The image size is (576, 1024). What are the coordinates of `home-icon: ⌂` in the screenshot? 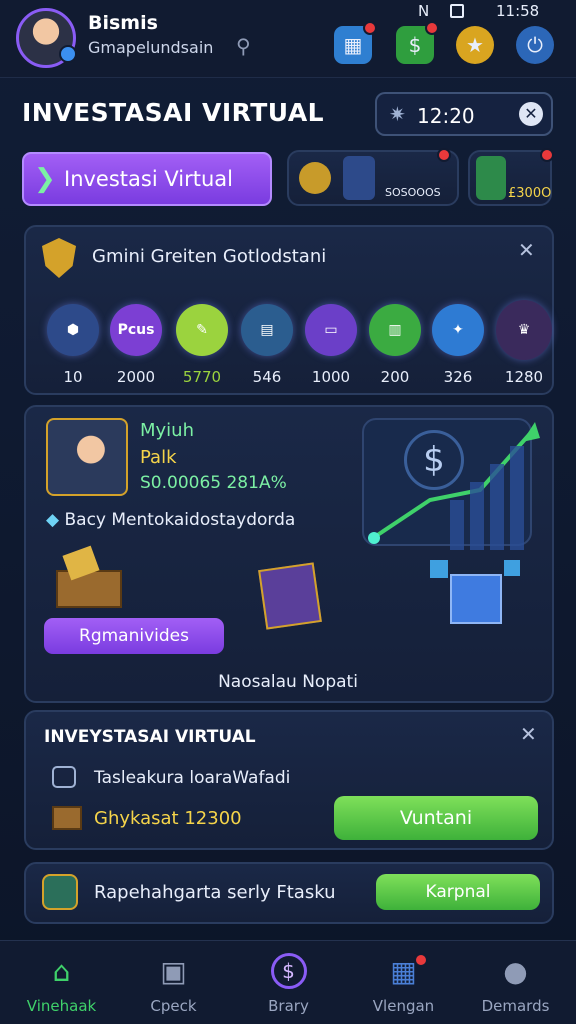 It's located at (61, 971).